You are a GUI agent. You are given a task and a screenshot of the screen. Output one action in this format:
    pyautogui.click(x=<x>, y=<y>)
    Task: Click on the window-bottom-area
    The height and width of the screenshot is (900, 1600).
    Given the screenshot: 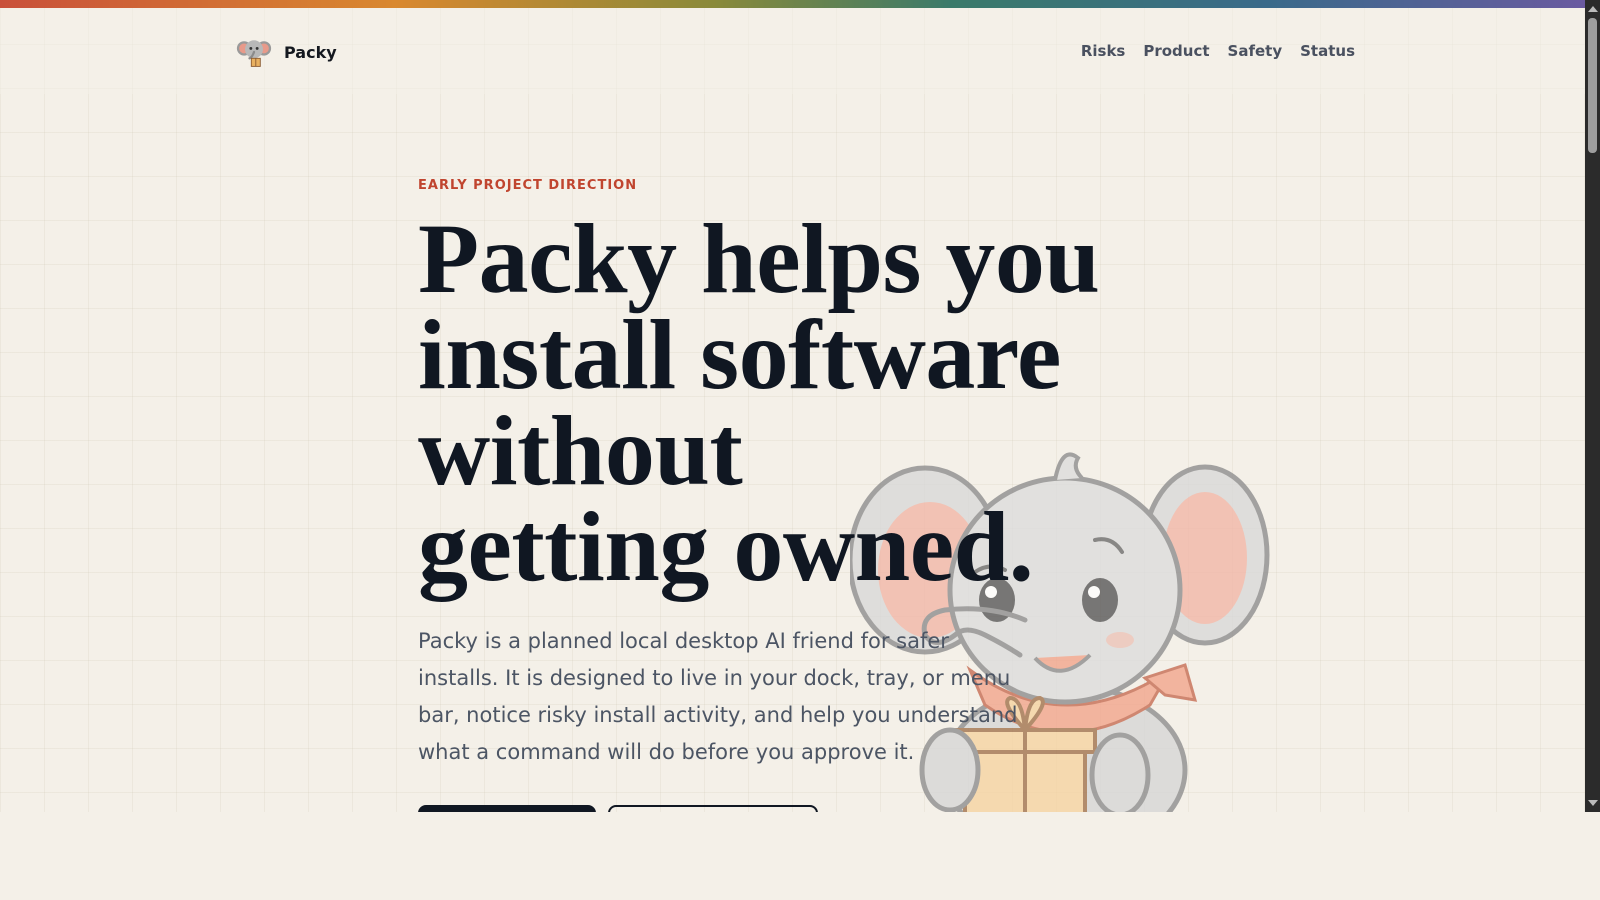 What is the action you would take?
    pyautogui.click(x=800, y=856)
    